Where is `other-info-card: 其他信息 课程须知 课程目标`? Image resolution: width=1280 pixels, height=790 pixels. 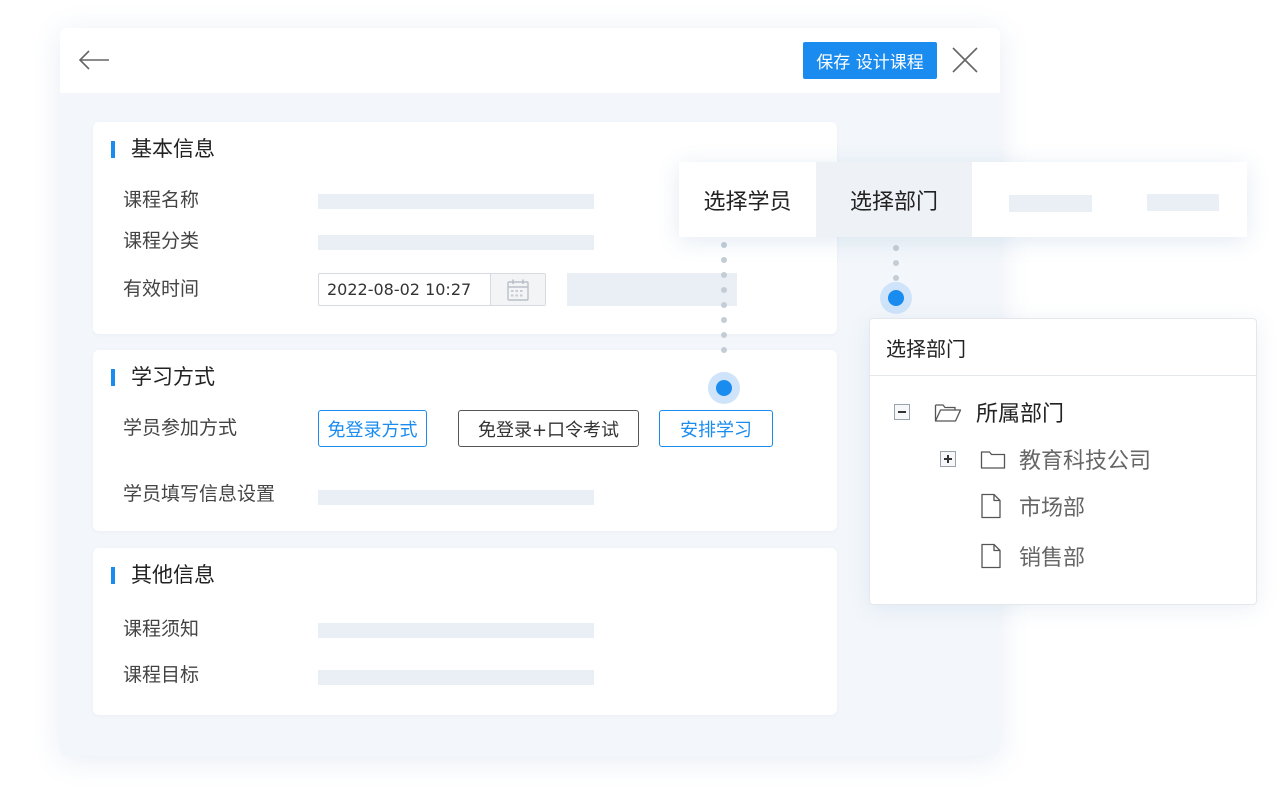
other-info-card: 其他信息 课程须知 课程目标 is located at coordinates (465, 631).